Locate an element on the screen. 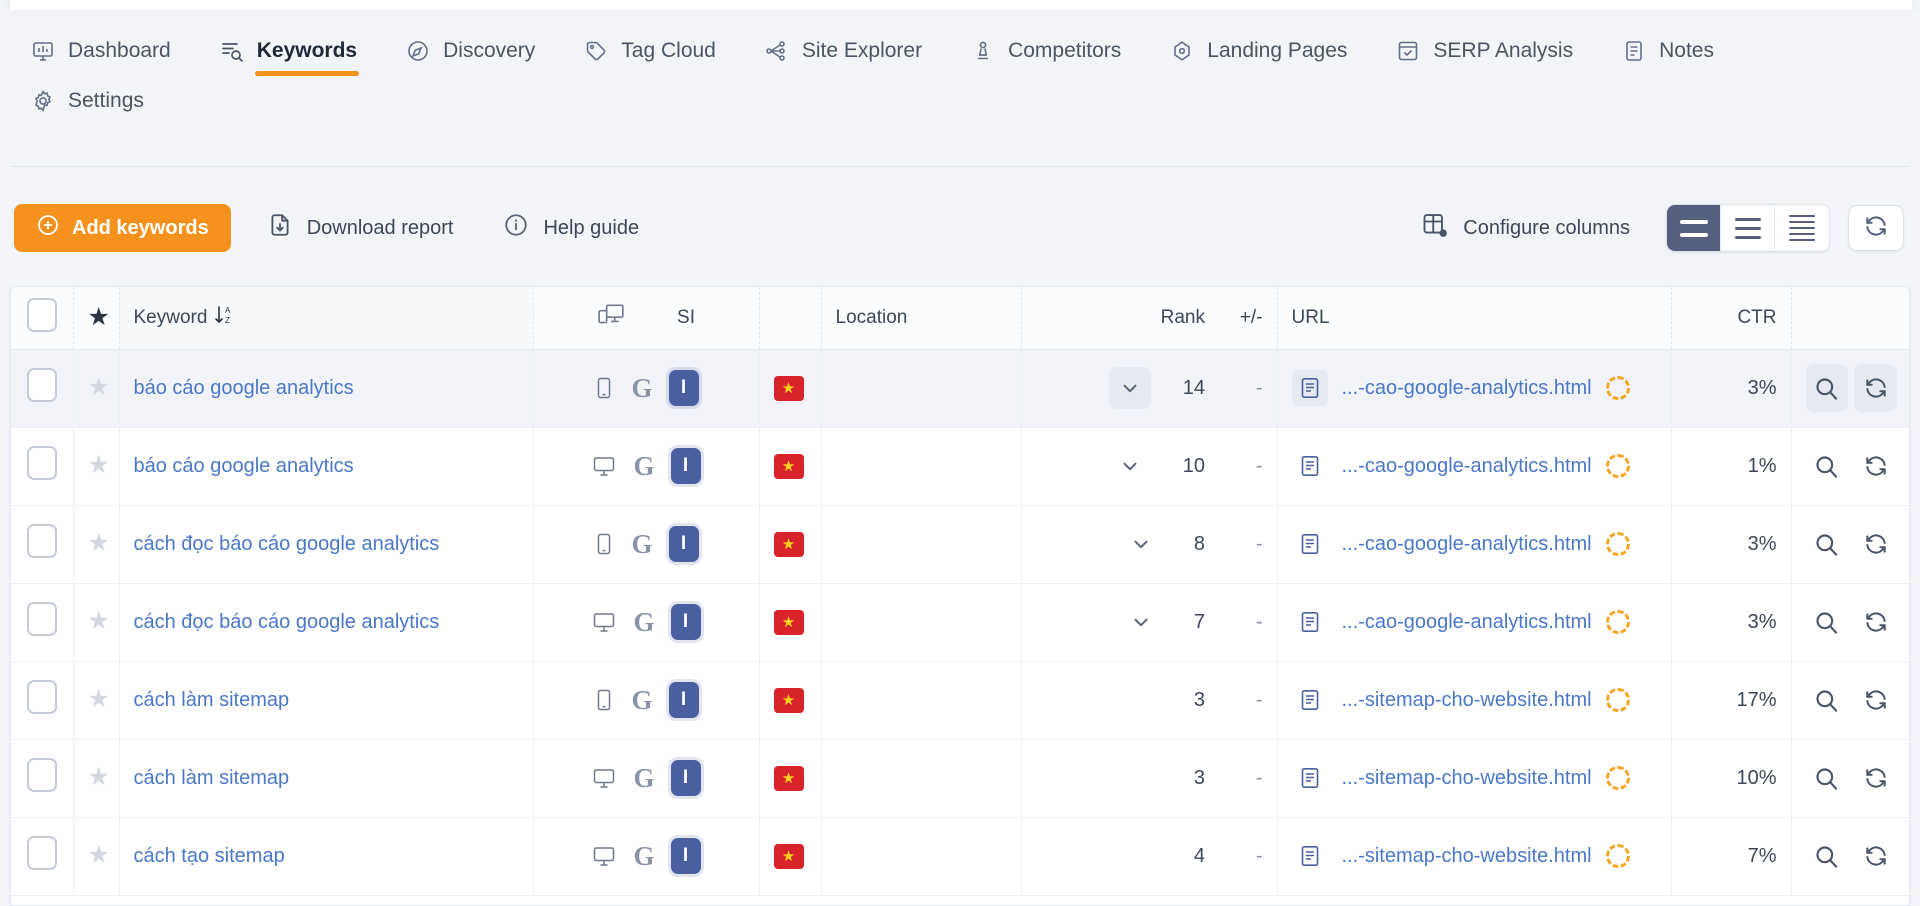  nav-tab-keywords: Keywords is located at coordinates (288, 53).